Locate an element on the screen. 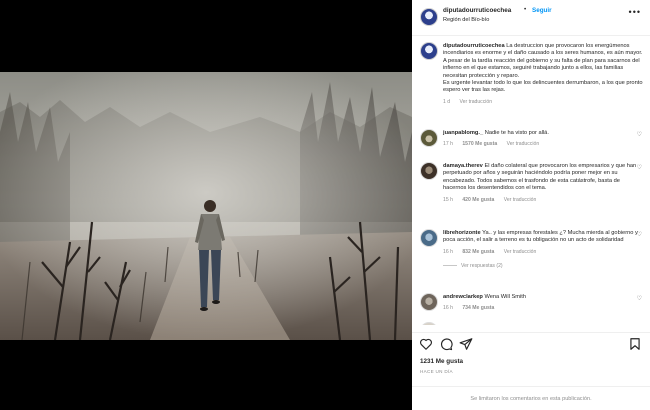 The image size is (650, 410). comment-time: 17 h is located at coordinates (448, 144).